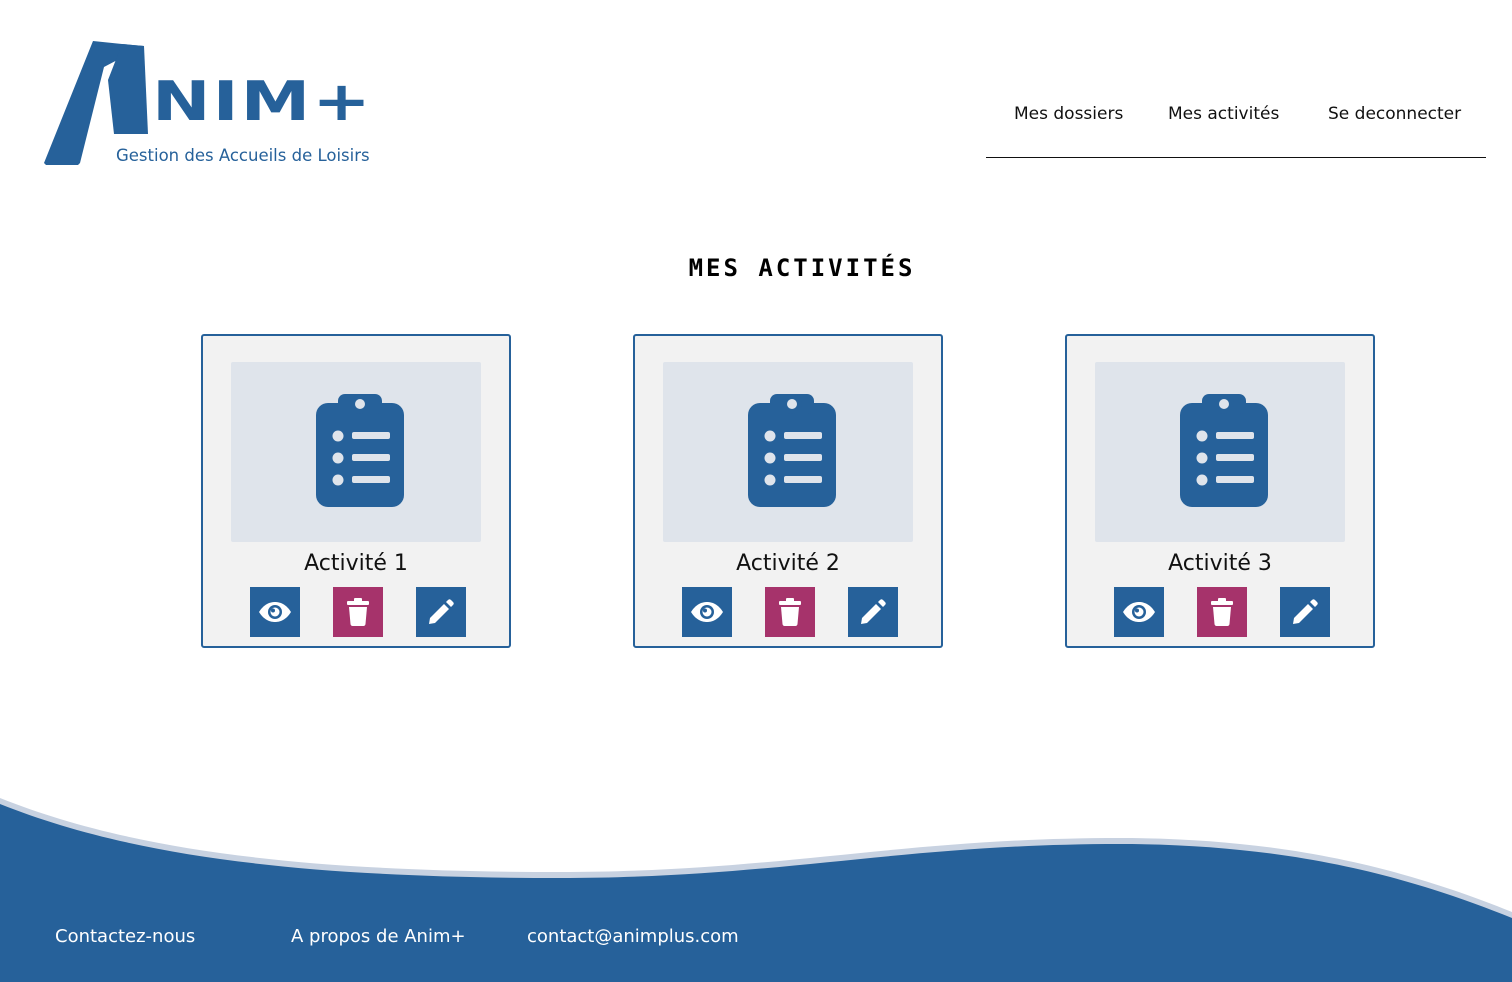 The image size is (1512, 982). I want to click on footer-link-about: A propos de Anim+, so click(378, 936).